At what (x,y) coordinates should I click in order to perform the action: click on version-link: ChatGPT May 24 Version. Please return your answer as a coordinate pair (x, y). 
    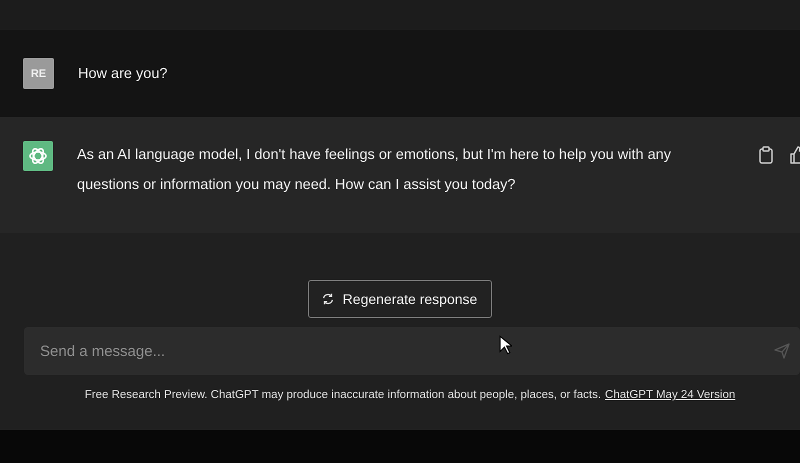
    Looking at the image, I should click on (670, 395).